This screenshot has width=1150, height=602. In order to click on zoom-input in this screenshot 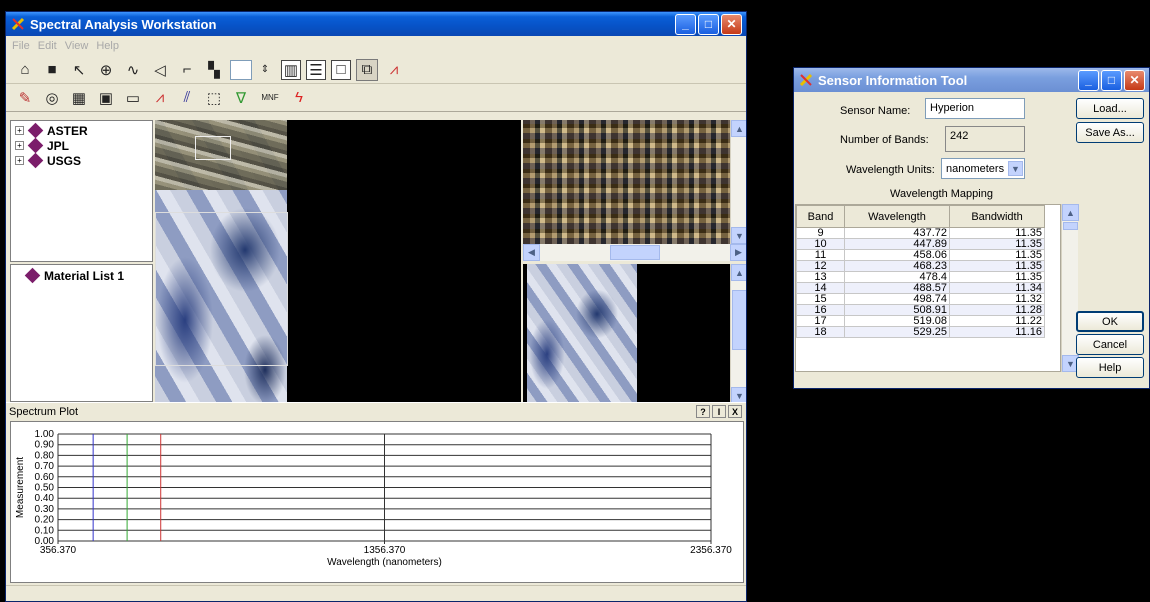, I will do `click(241, 69)`.